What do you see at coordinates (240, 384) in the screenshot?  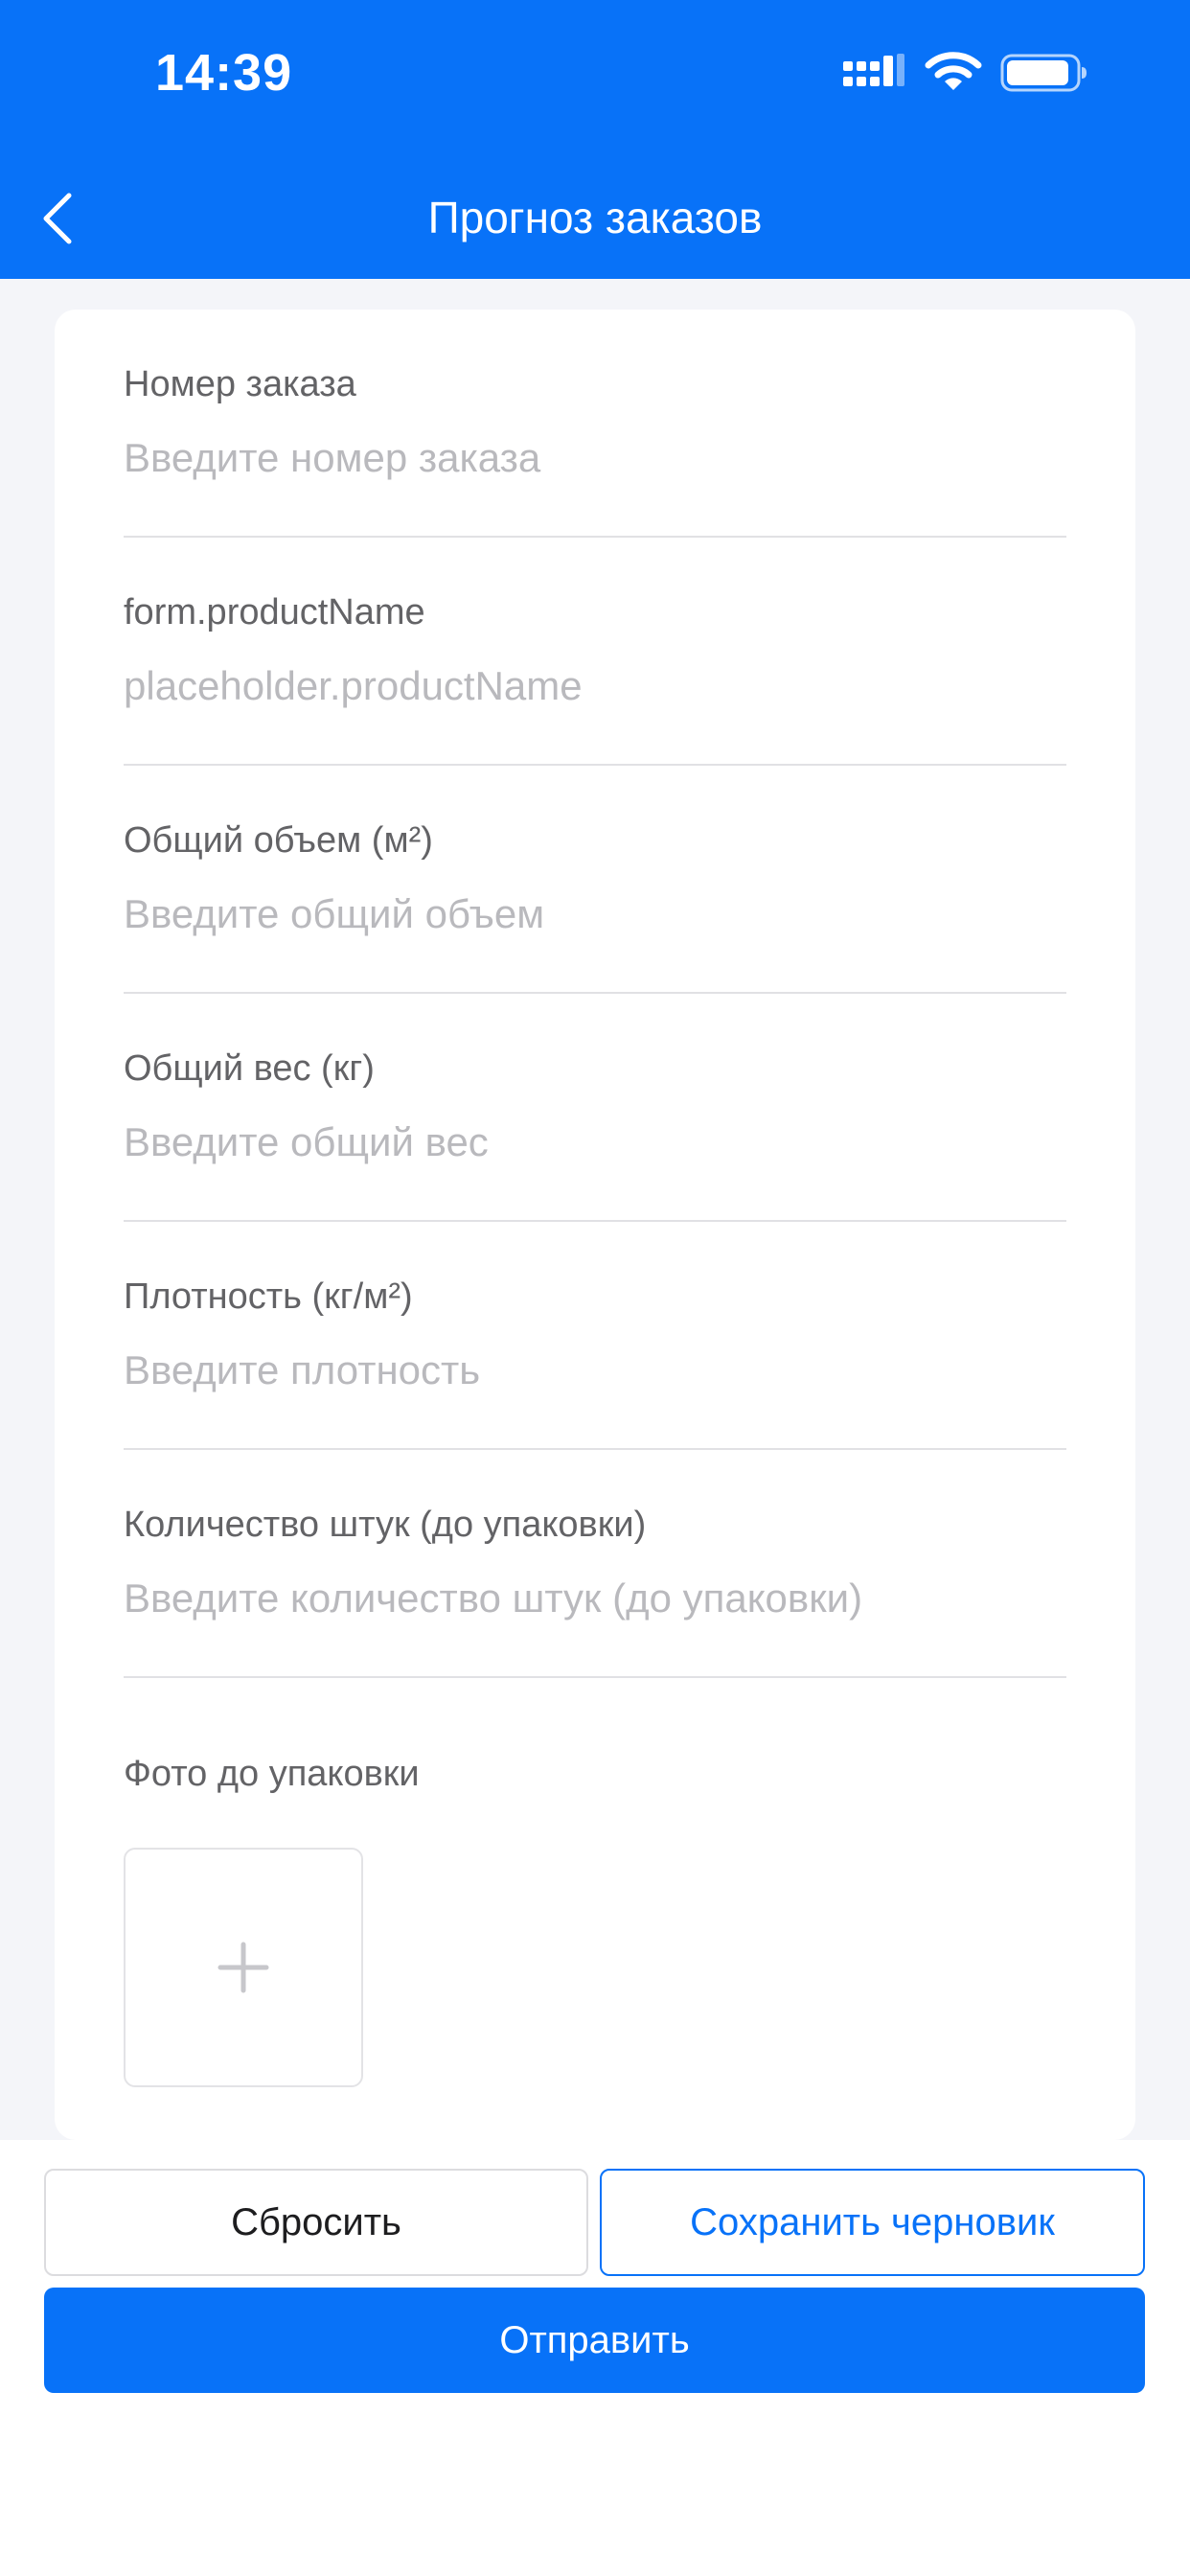 I see `order-number-label: Номер заказа` at bounding box center [240, 384].